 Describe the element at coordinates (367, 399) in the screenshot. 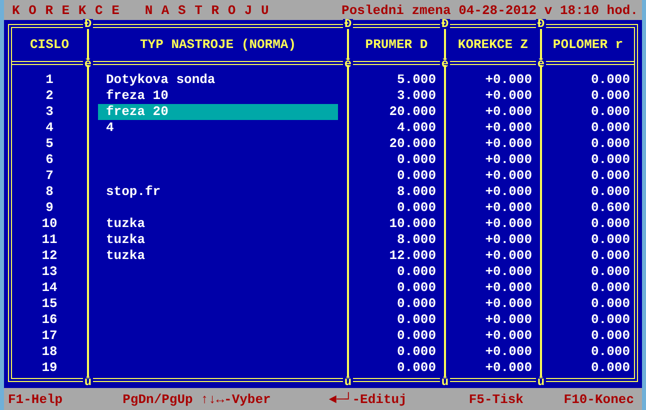

I see `function-key-hint: ◄─┘-Edituj` at that location.